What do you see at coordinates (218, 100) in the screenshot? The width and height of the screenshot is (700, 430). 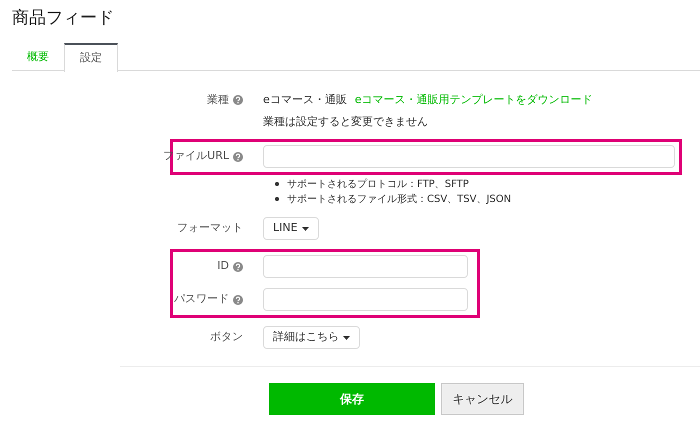 I see `field-label: 業種` at bounding box center [218, 100].